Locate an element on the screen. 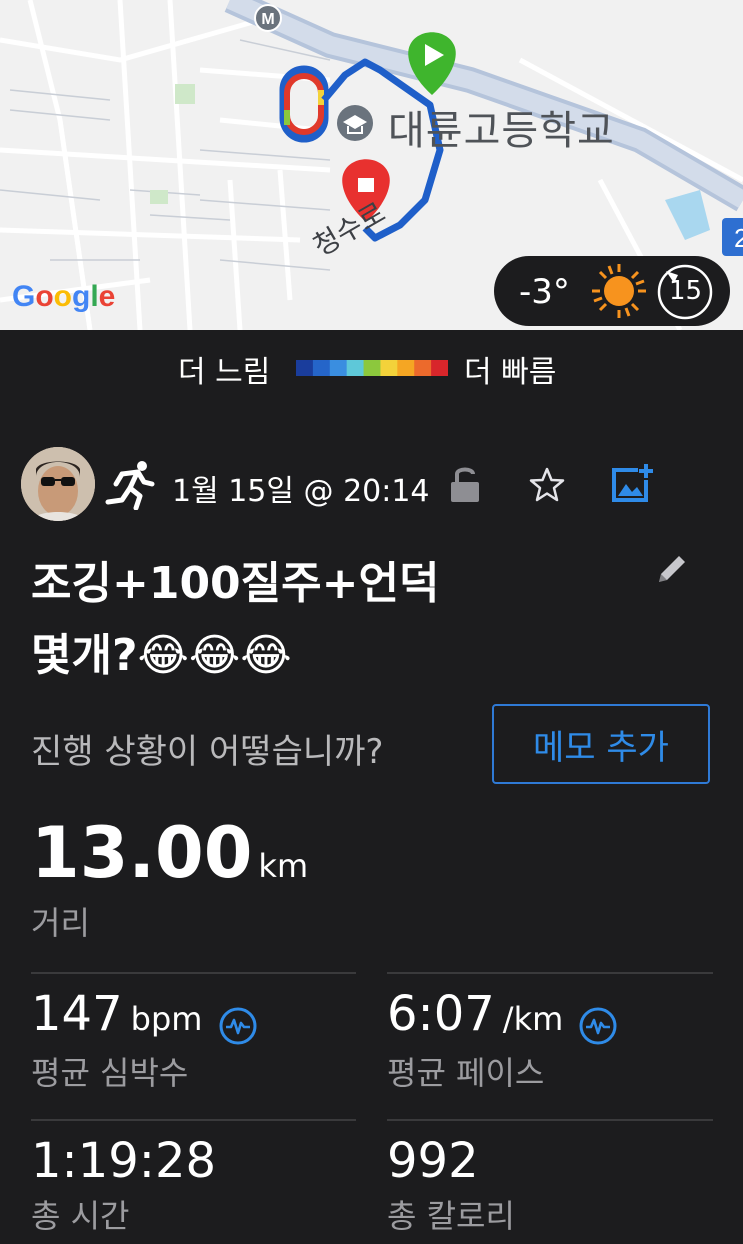 The height and width of the screenshot is (1244, 743). pace-gradient-bar is located at coordinates (372, 368).